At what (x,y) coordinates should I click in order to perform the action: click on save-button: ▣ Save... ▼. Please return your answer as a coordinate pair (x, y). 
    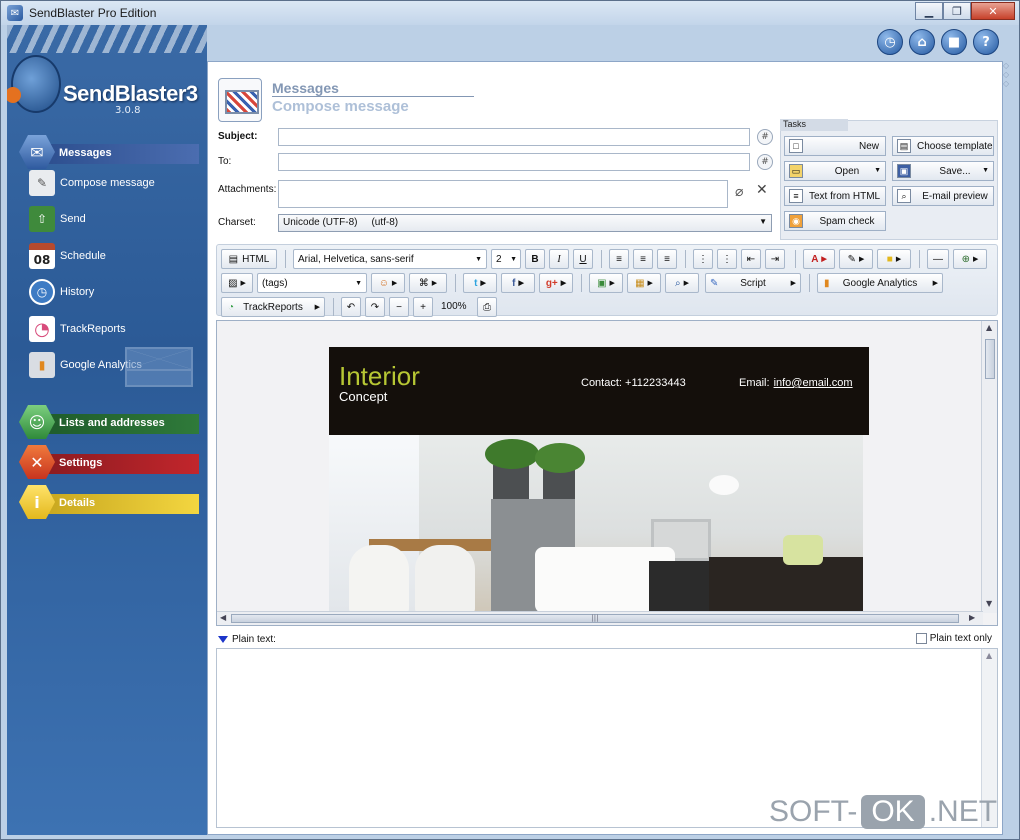
    Looking at the image, I should click on (943, 171).